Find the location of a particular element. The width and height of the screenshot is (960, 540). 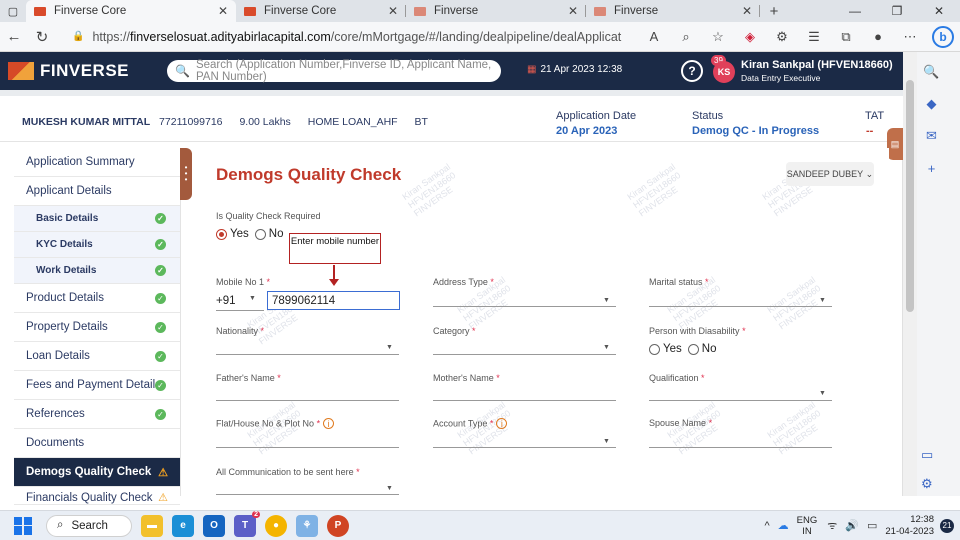

close-window-icon: ✕ is located at coordinates (939, 11).